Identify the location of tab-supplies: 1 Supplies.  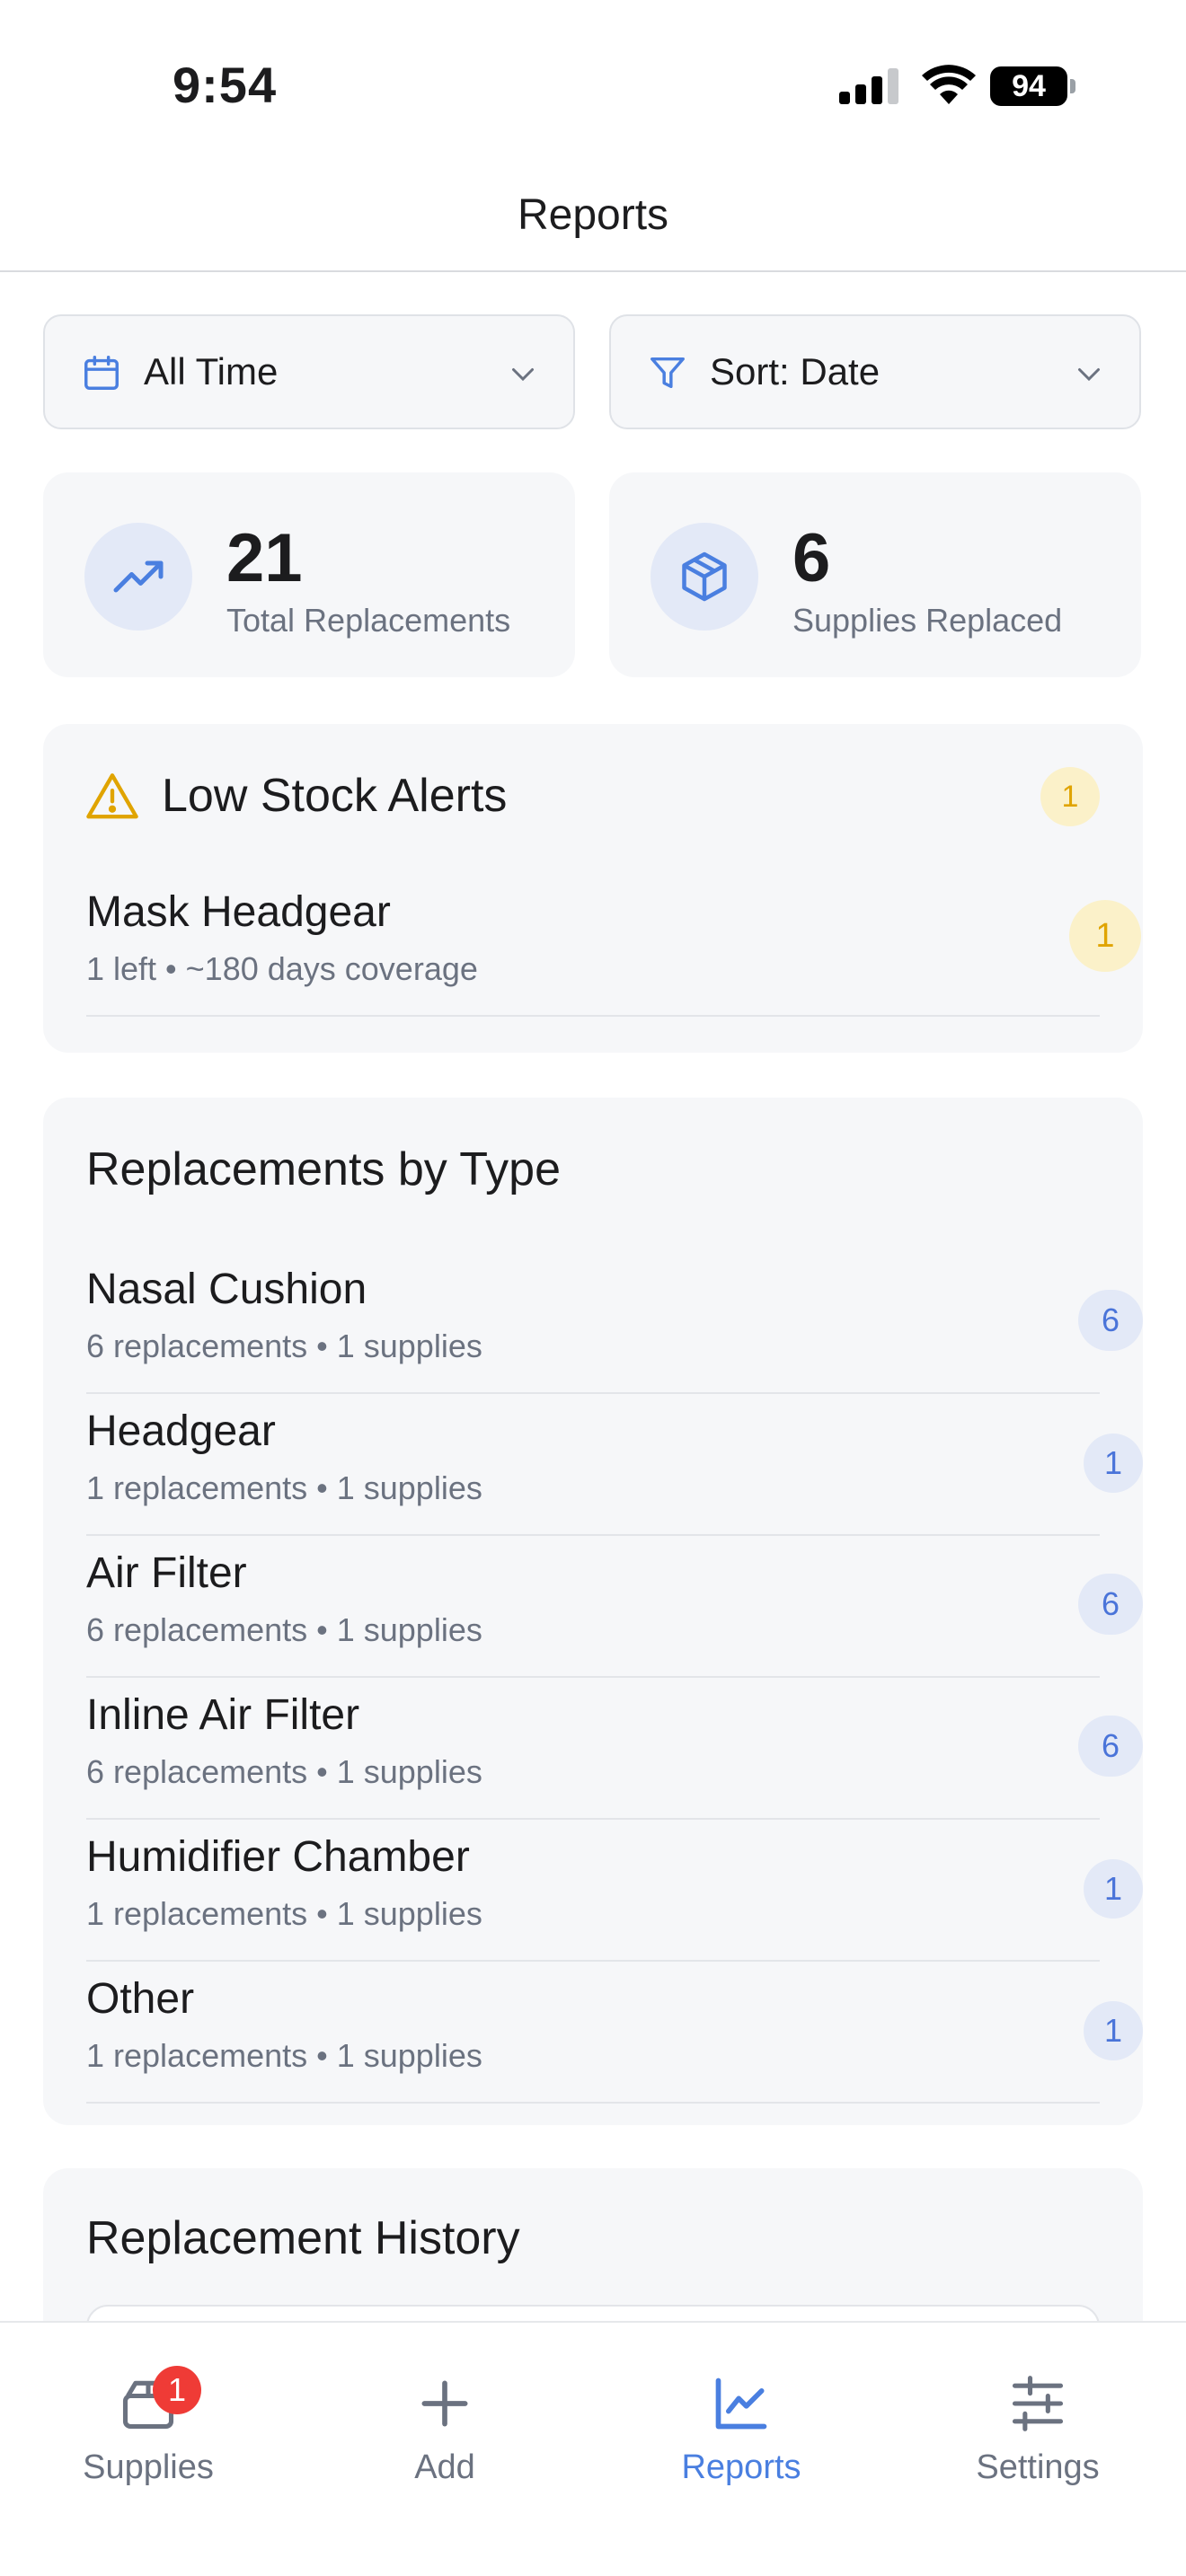
(148, 2427).